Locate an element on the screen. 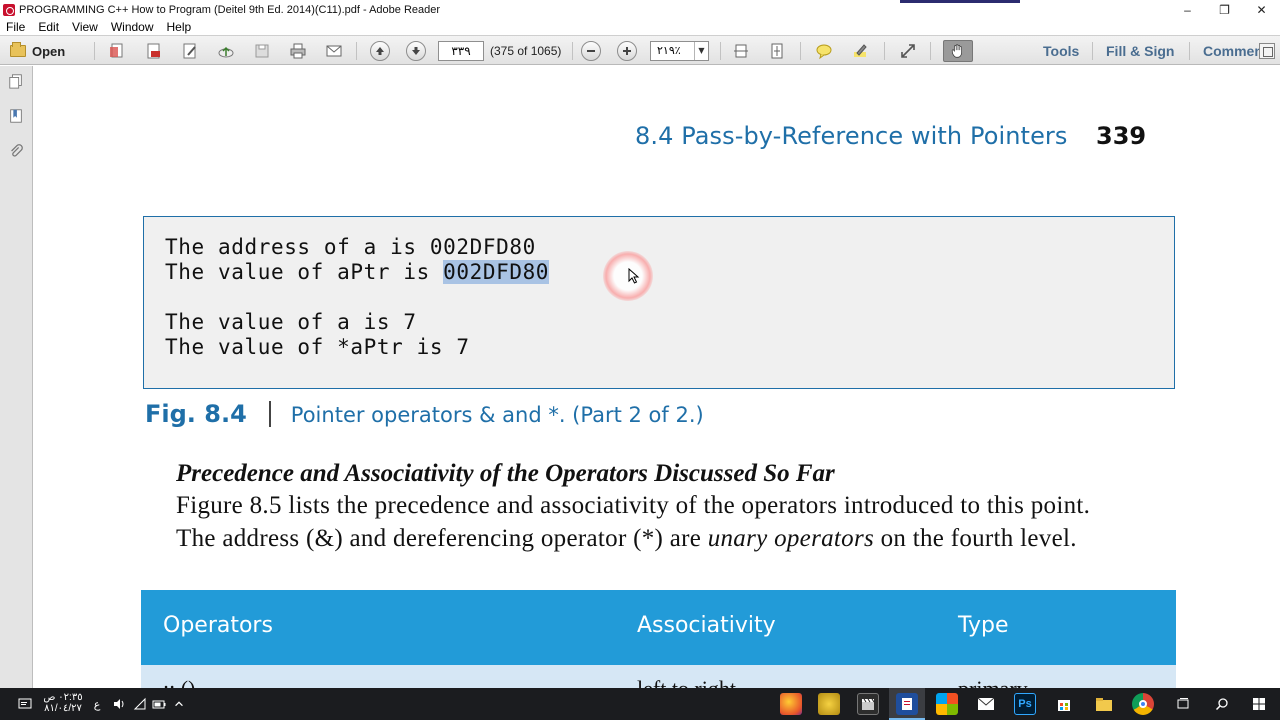 This screenshot has height=720, width=1280. open-label: Open is located at coordinates (49, 51).